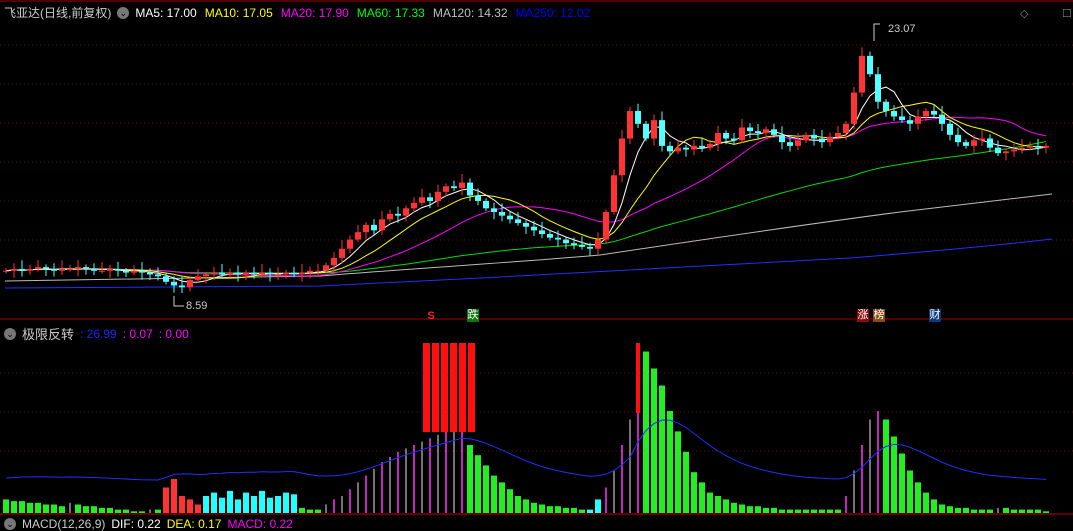 This screenshot has width=1073, height=531. I want to click on fall-marker: 跌, so click(473, 315).